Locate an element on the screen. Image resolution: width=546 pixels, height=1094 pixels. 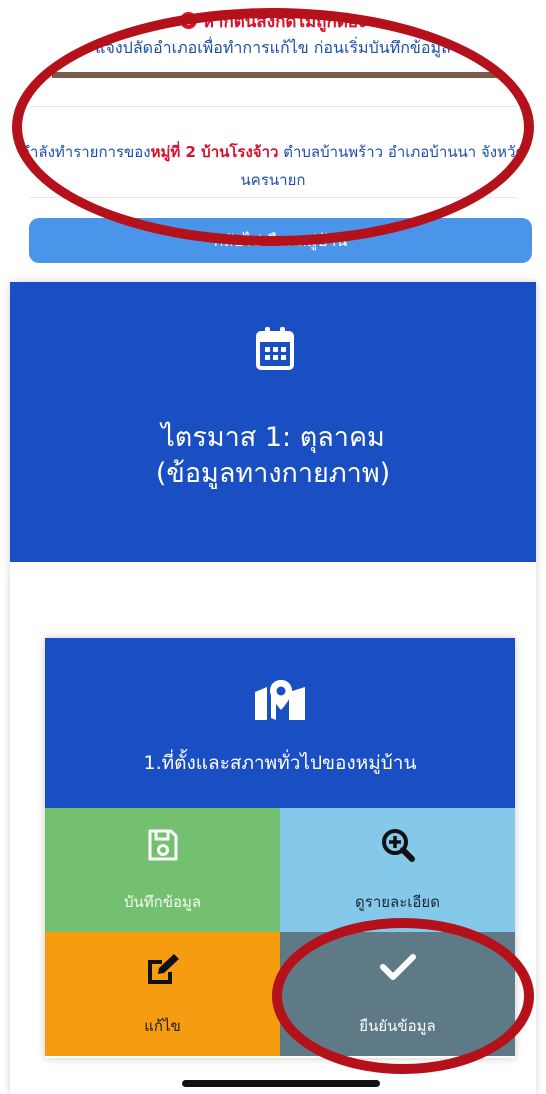
divider is located at coordinates (277, 75).